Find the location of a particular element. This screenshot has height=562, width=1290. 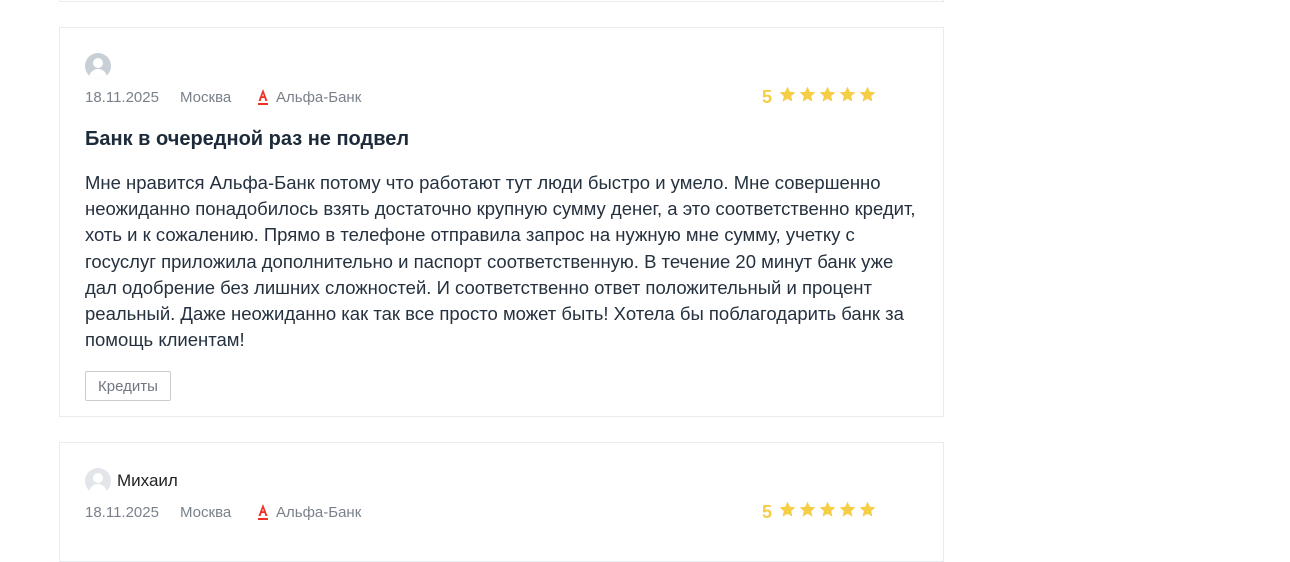

review-author: Михаил is located at coordinates (131, 481).